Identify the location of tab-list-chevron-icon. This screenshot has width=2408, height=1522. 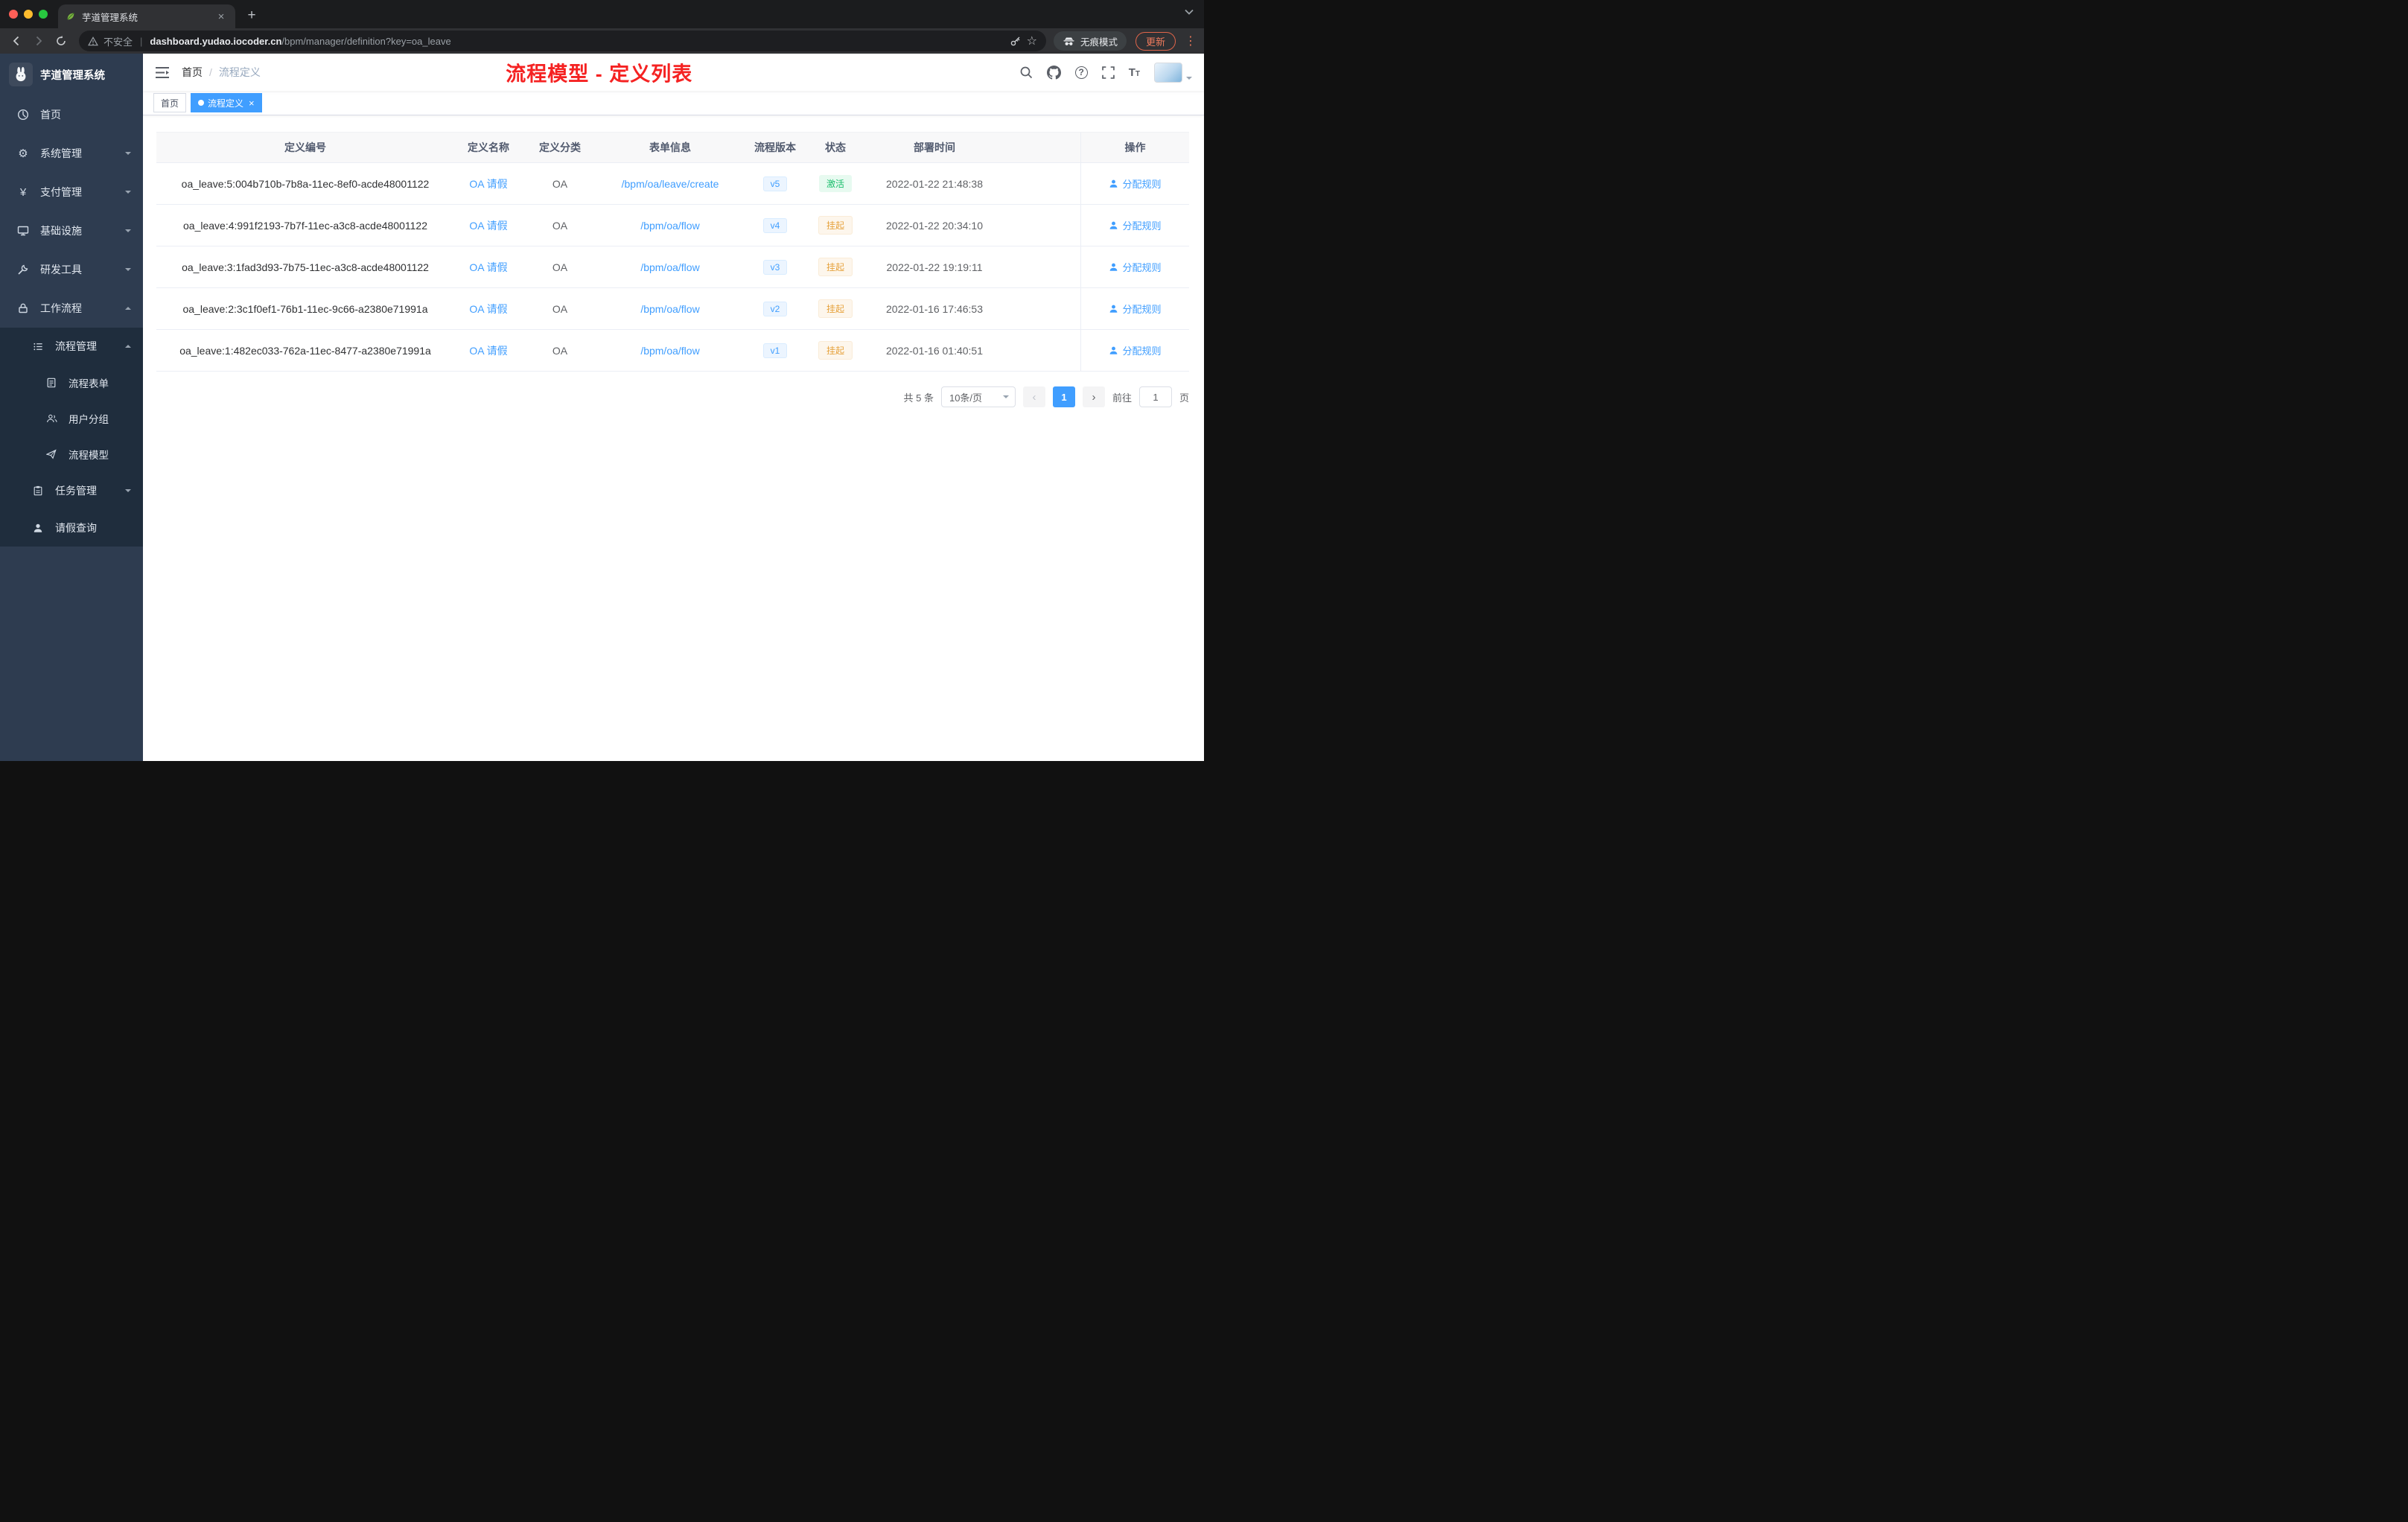
(1189, 12).